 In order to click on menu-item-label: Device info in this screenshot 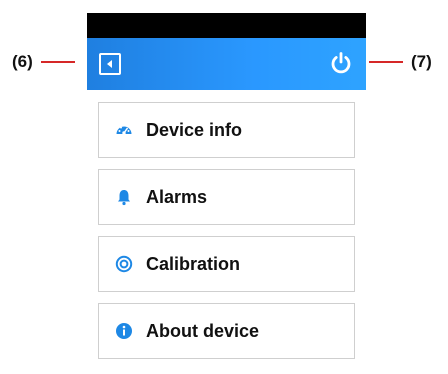, I will do `click(194, 129)`.